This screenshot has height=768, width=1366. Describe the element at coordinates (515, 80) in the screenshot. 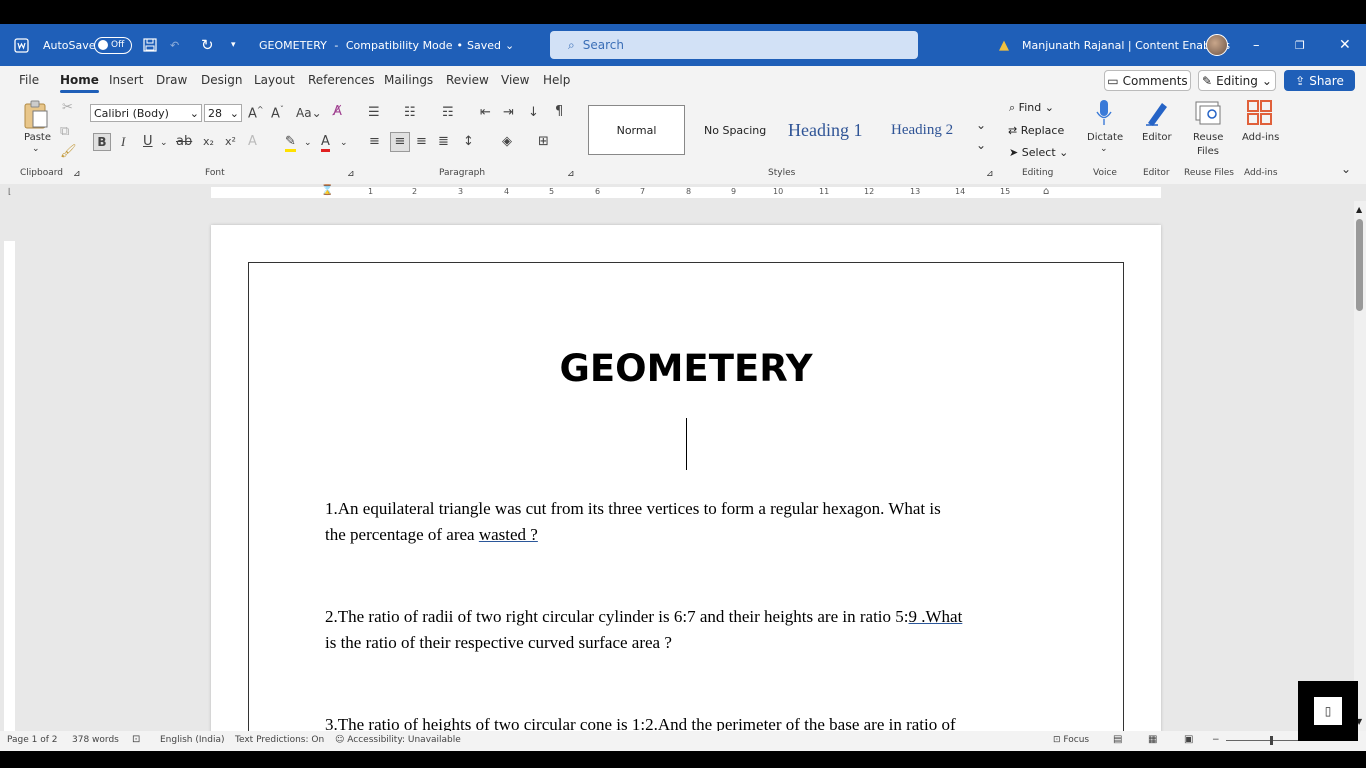

I see `tab-view: View` at that location.